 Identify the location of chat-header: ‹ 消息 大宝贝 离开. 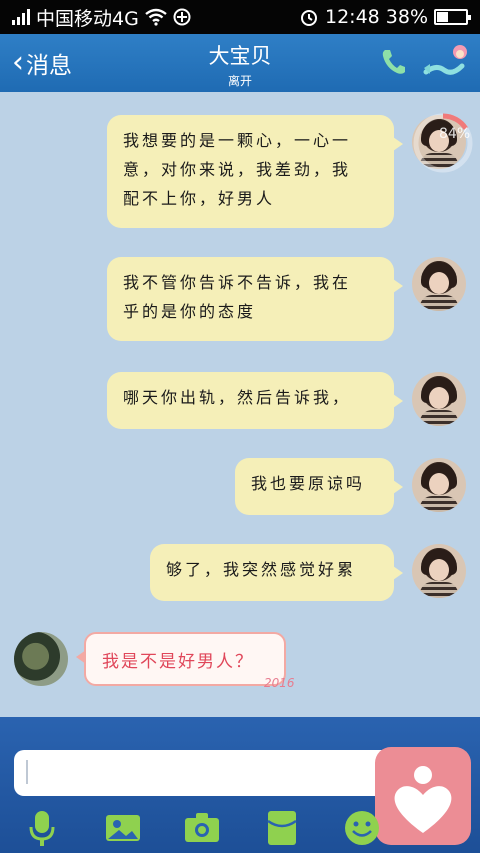
(240, 63).